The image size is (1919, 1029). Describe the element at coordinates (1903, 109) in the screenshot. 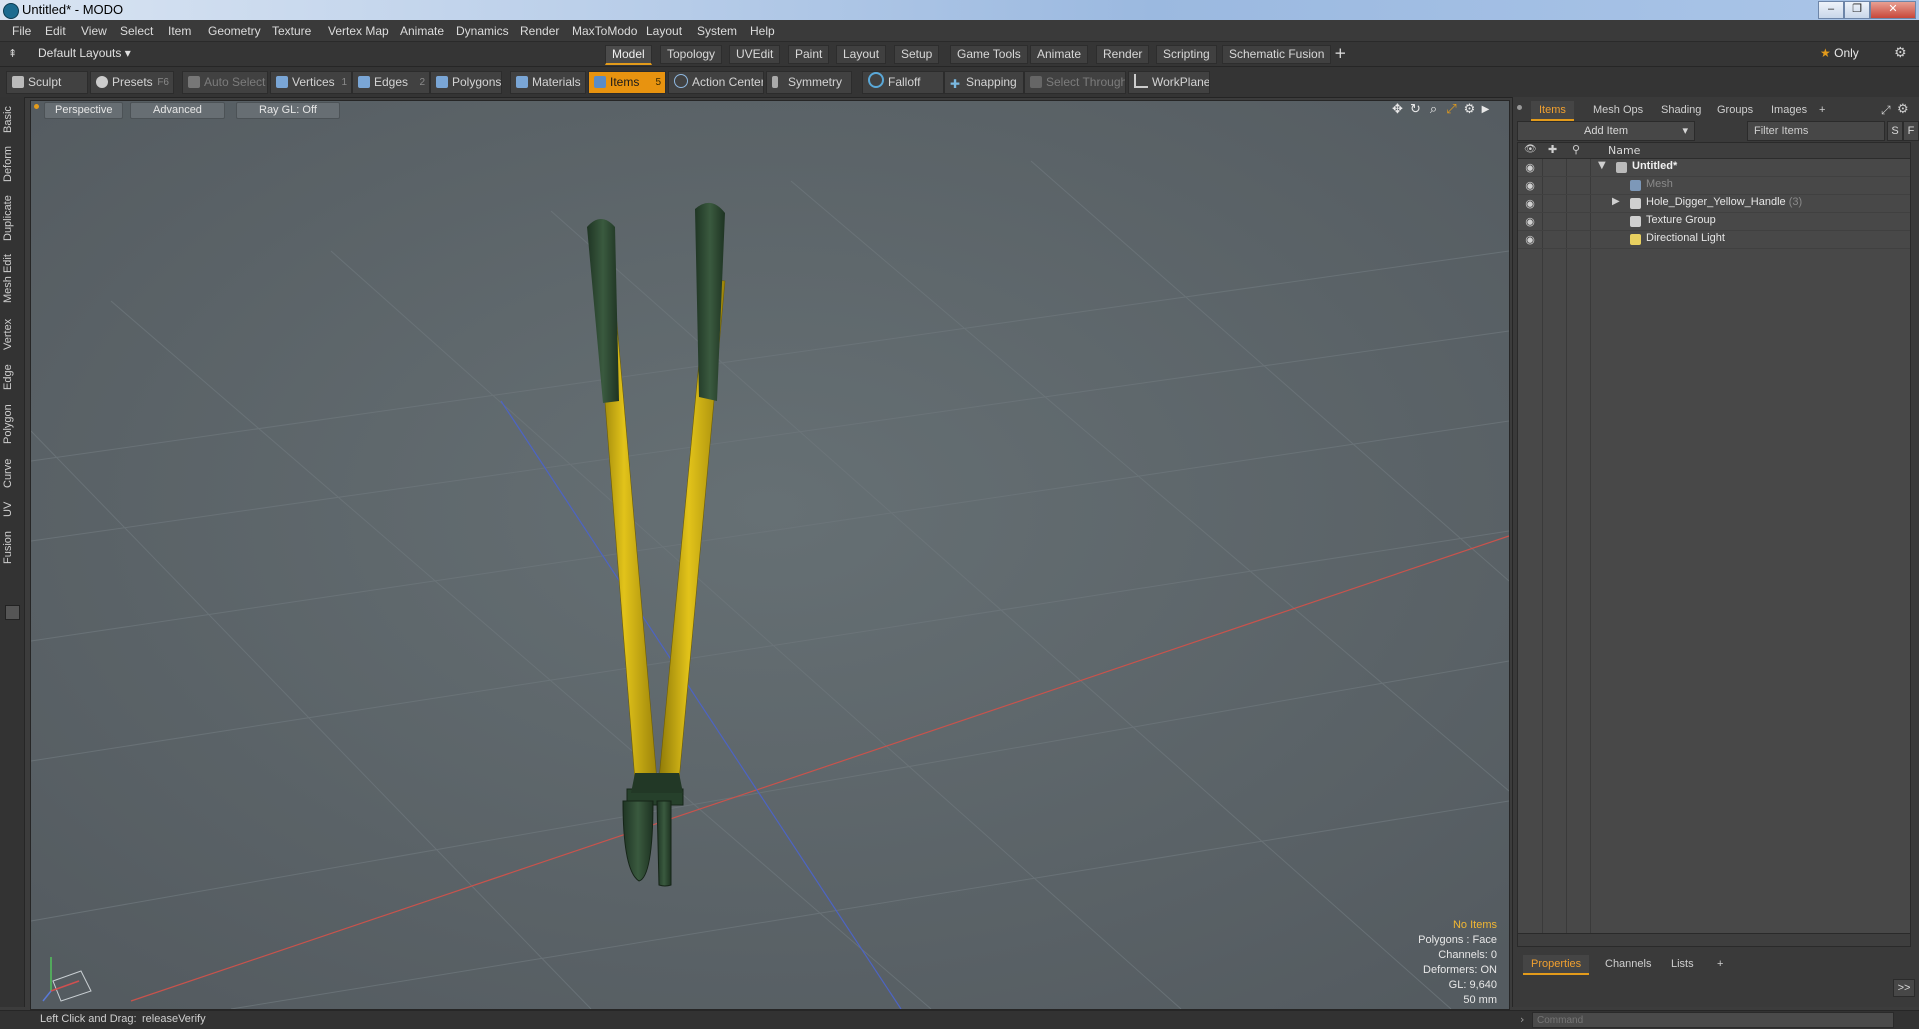

I see `panel-gear-icon: ⚙` at that location.